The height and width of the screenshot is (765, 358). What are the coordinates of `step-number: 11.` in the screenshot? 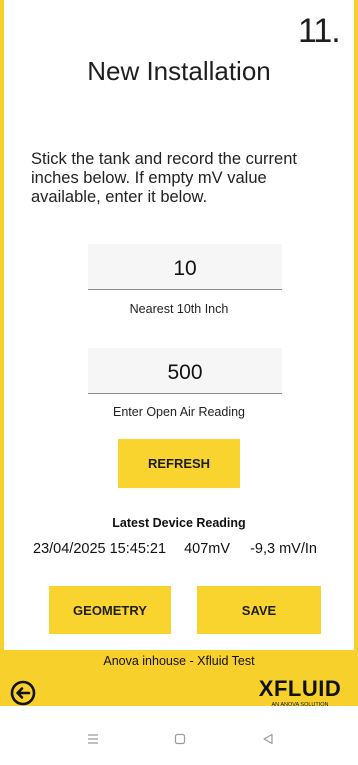 It's located at (319, 31).